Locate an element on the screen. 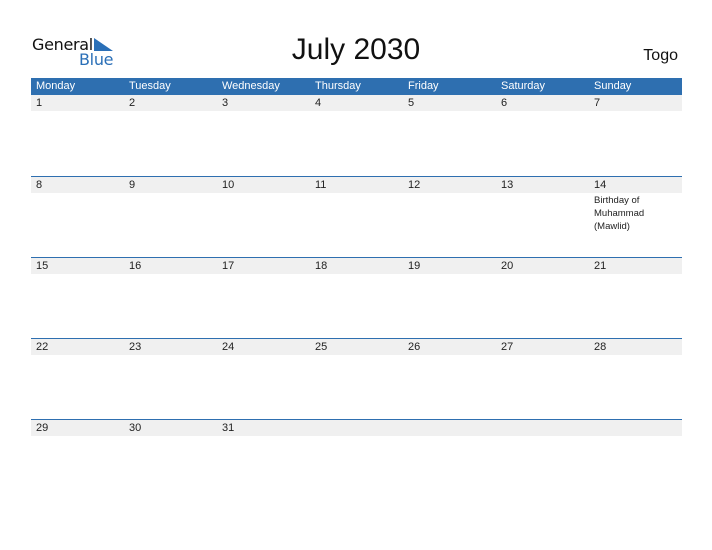 The width and height of the screenshot is (712, 550). weekday-thursday: Thursday is located at coordinates (338, 86).